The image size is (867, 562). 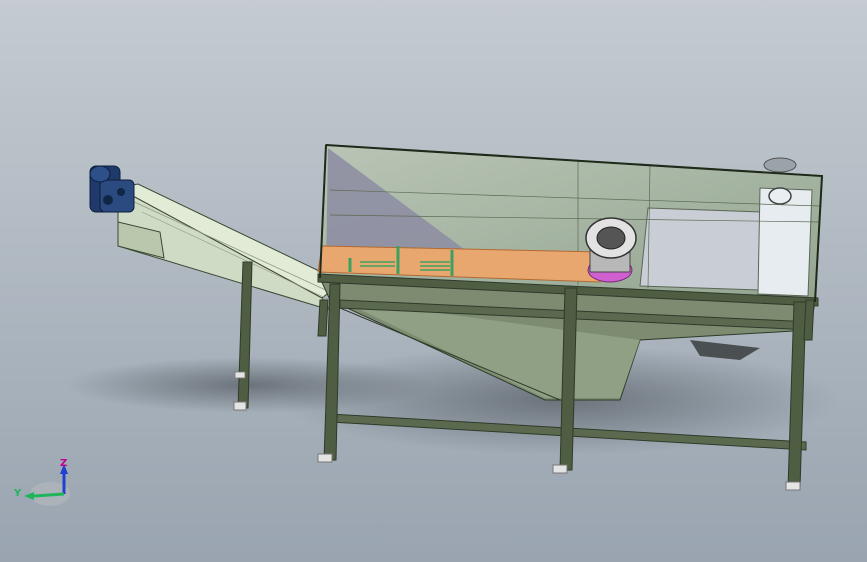 What do you see at coordinates (29, 496) in the screenshot?
I see `y-axis-arrowhead` at bounding box center [29, 496].